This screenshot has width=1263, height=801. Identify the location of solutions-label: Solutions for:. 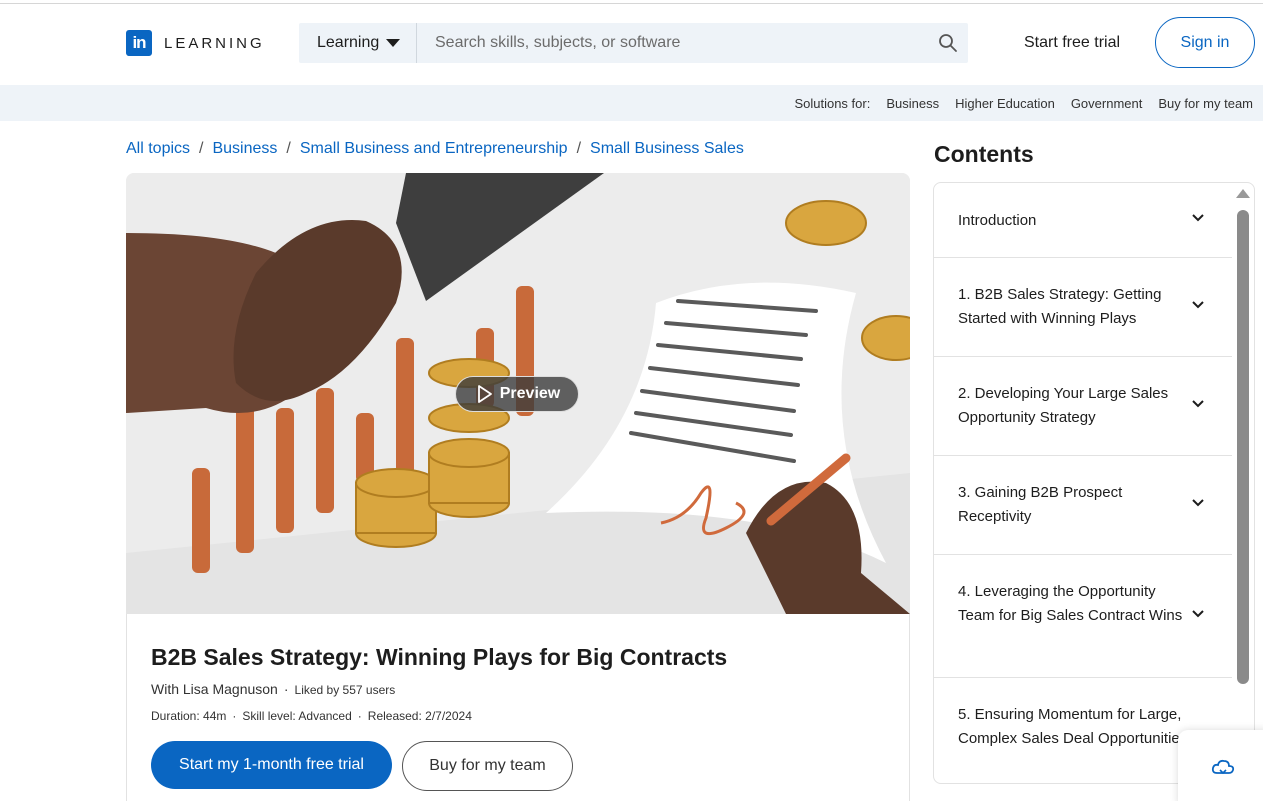
(832, 103).